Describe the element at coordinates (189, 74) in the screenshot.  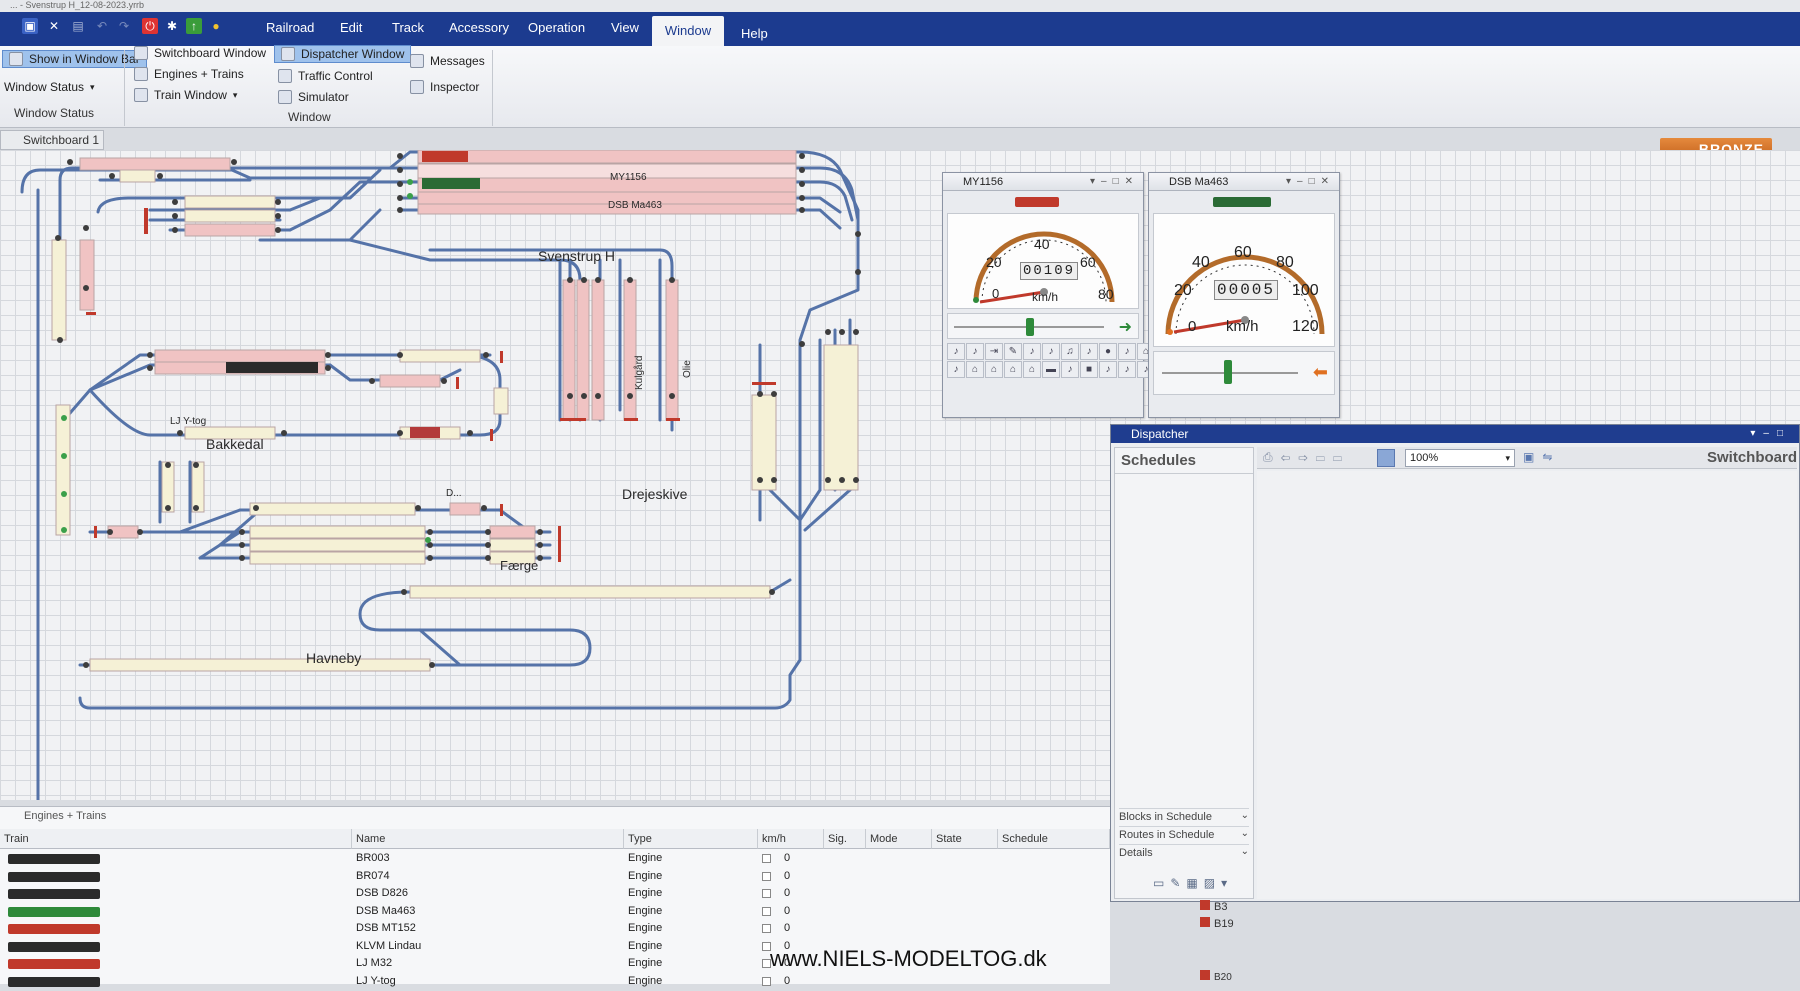
I see `engines-trains-button: Engines + Trains` at that location.